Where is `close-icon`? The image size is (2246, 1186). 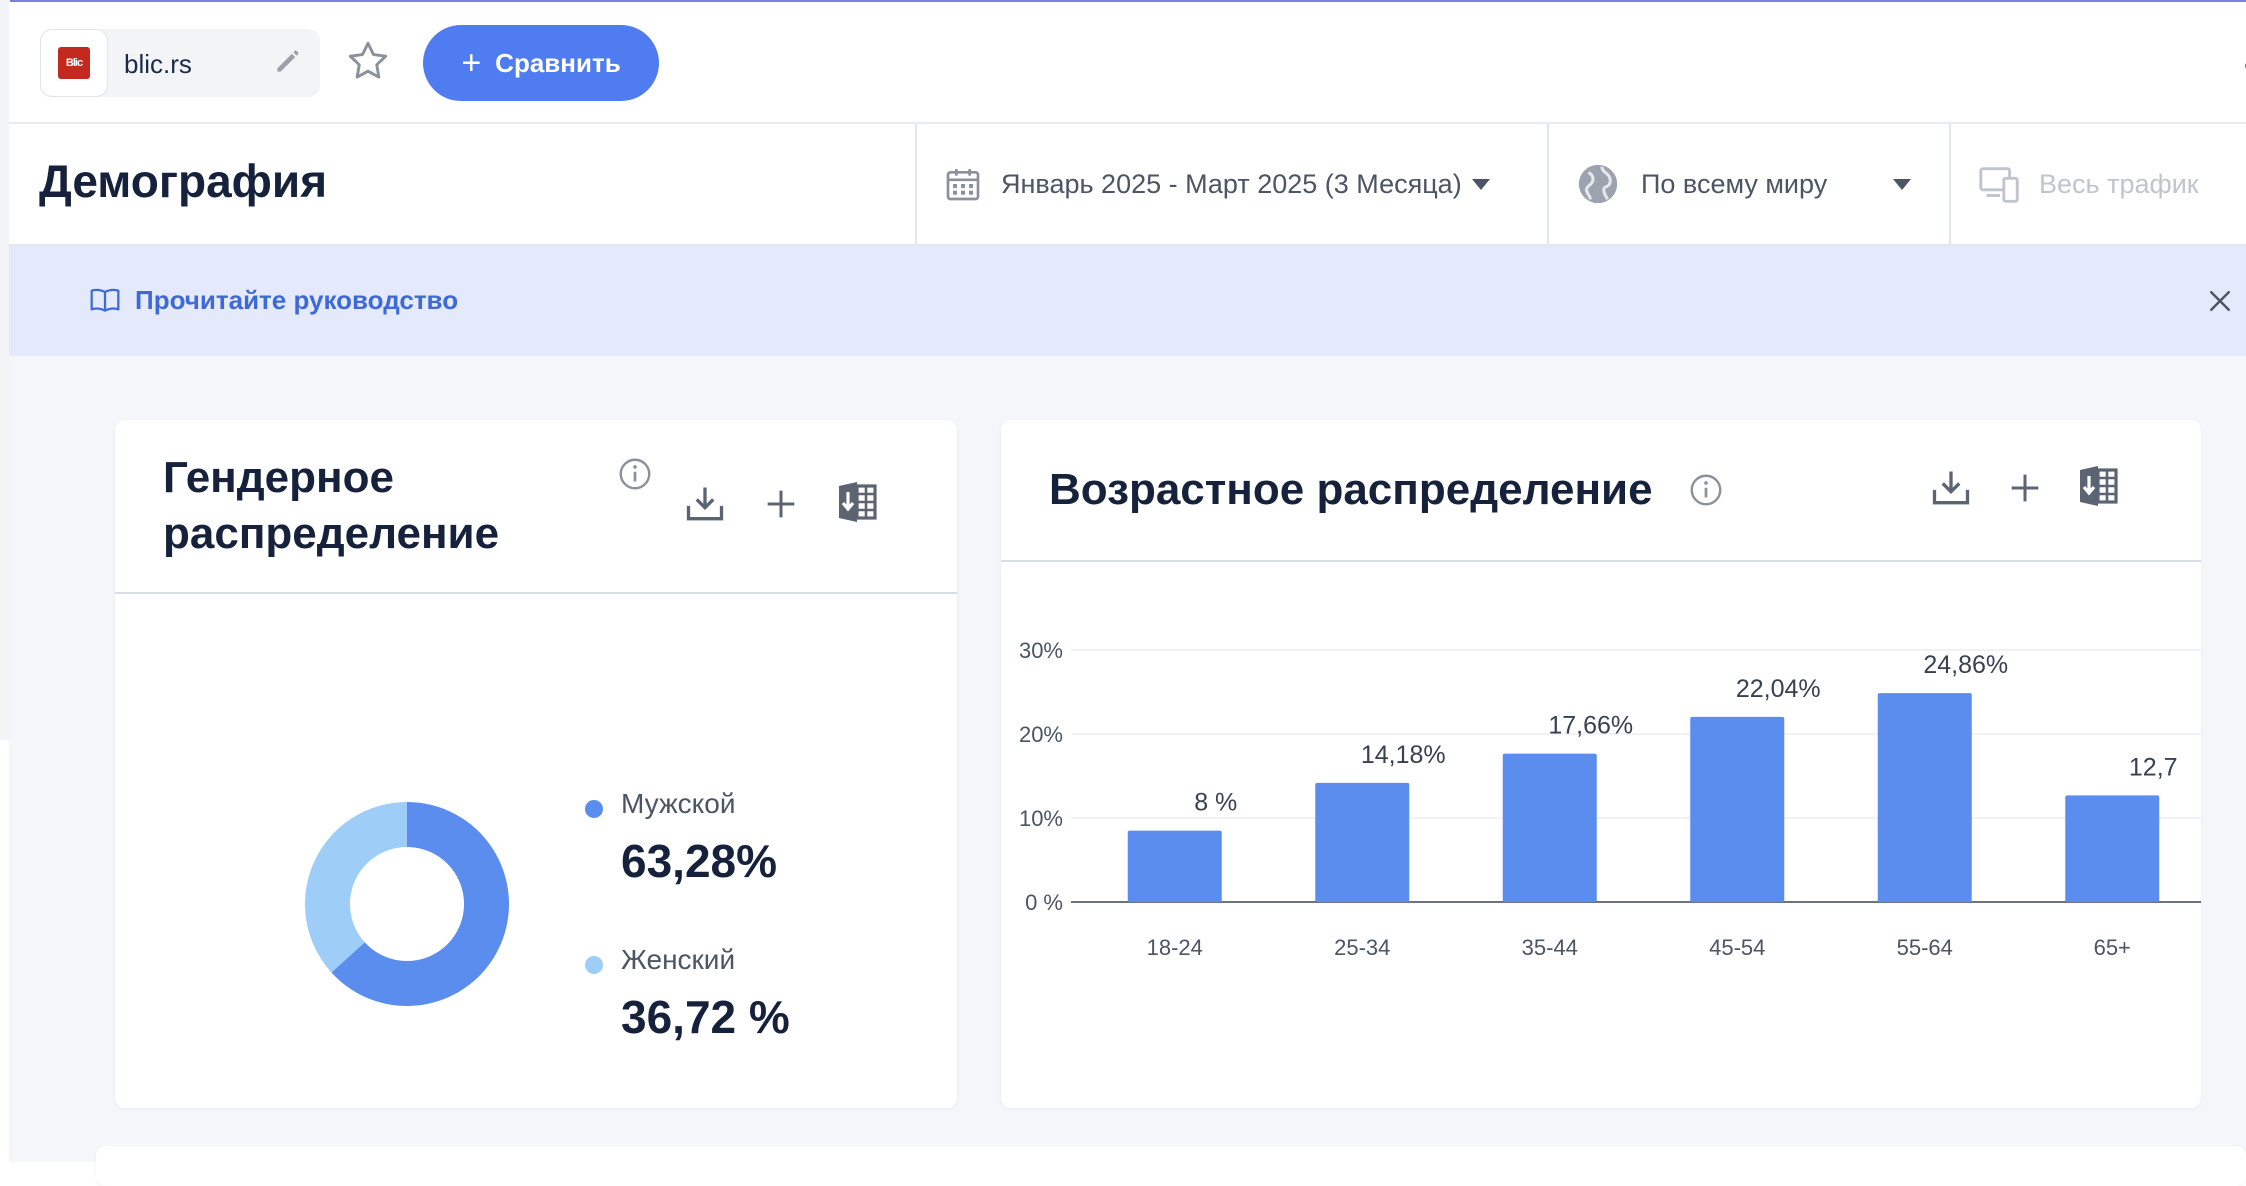 close-icon is located at coordinates (2220, 301).